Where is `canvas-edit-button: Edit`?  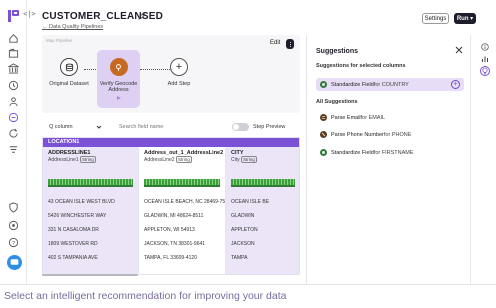
canvas-edit-button: Edit is located at coordinates (275, 43).